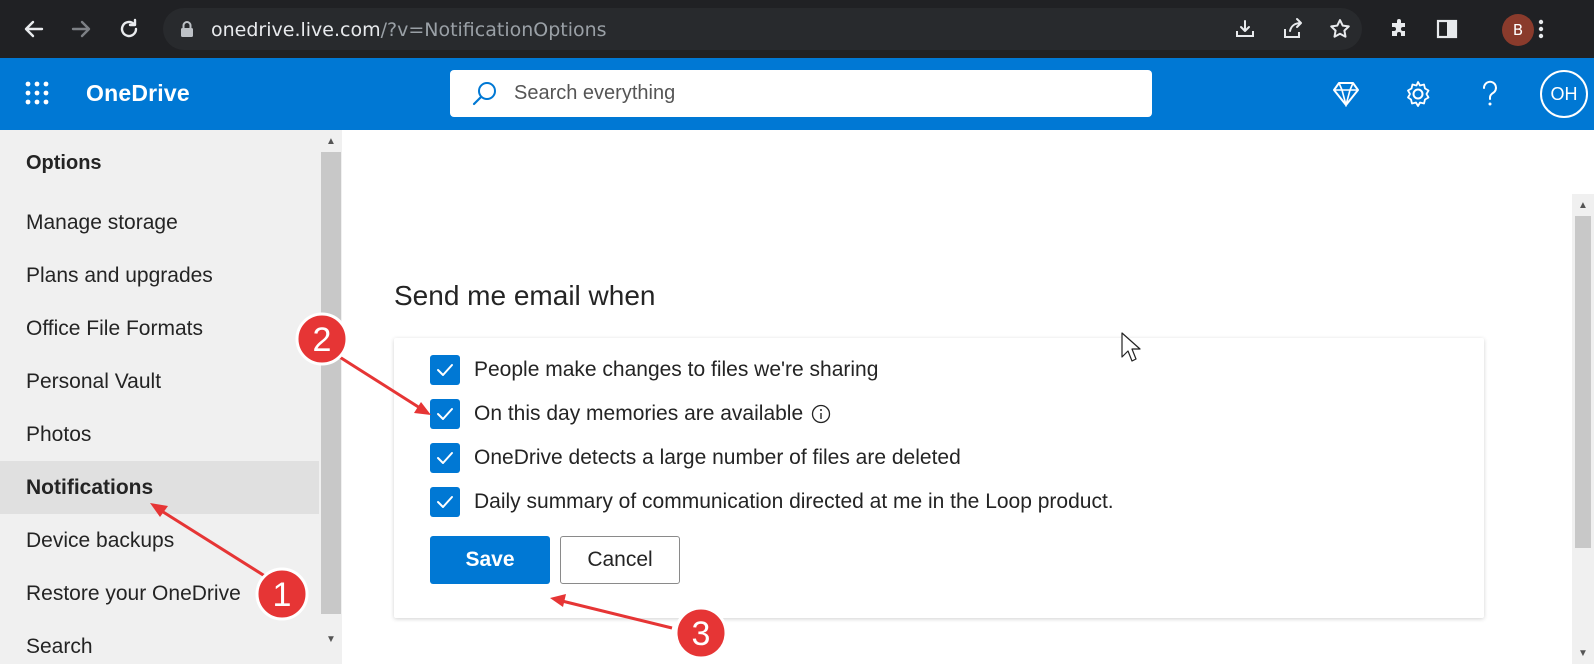 The height and width of the screenshot is (664, 1594). I want to click on search-input, so click(814, 93).